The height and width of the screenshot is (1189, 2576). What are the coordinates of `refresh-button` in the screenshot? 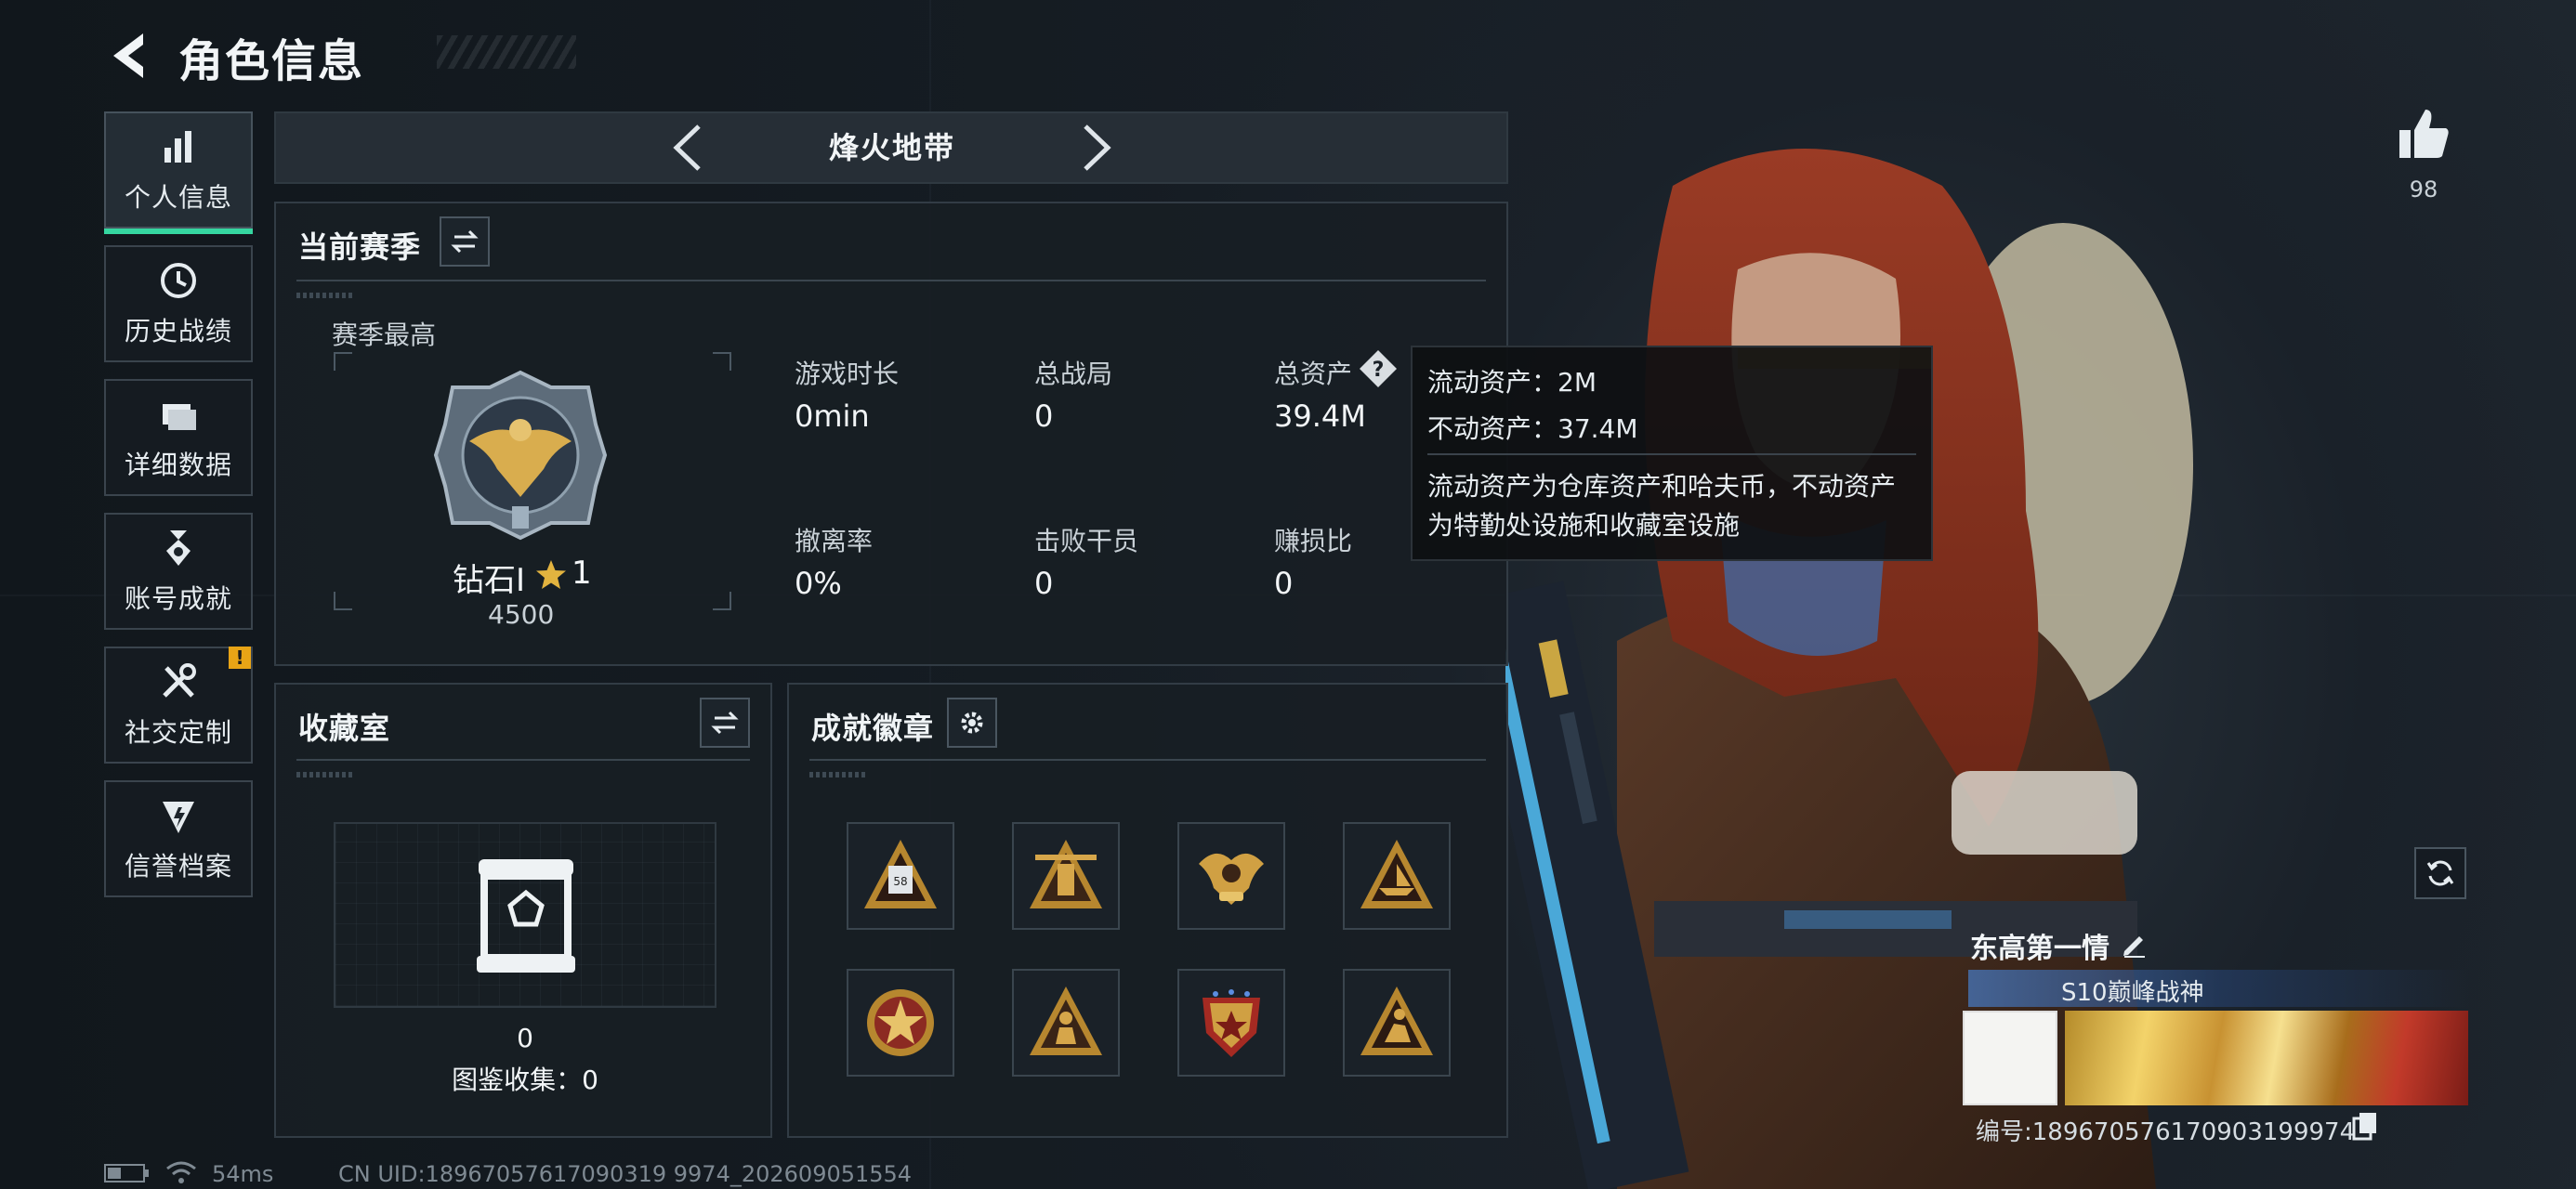 It's located at (2440, 873).